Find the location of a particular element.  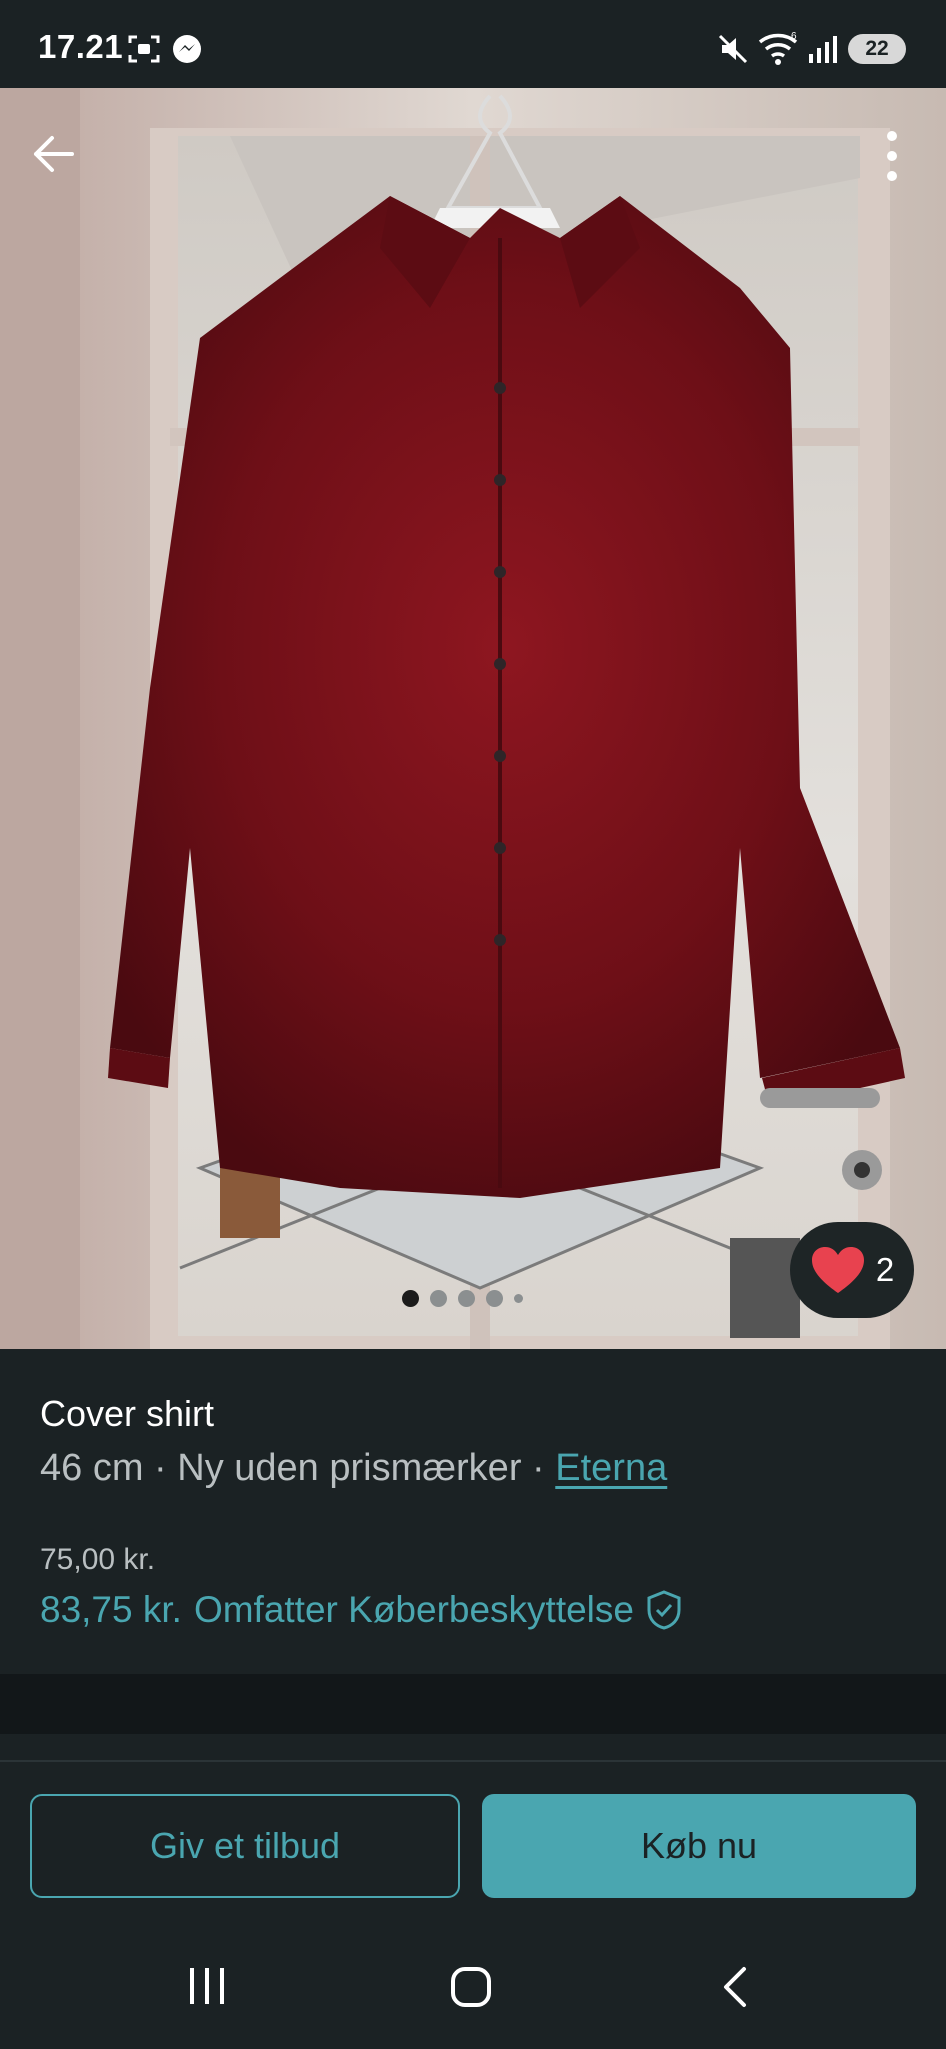

home-icon is located at coordinates (471, 1987).